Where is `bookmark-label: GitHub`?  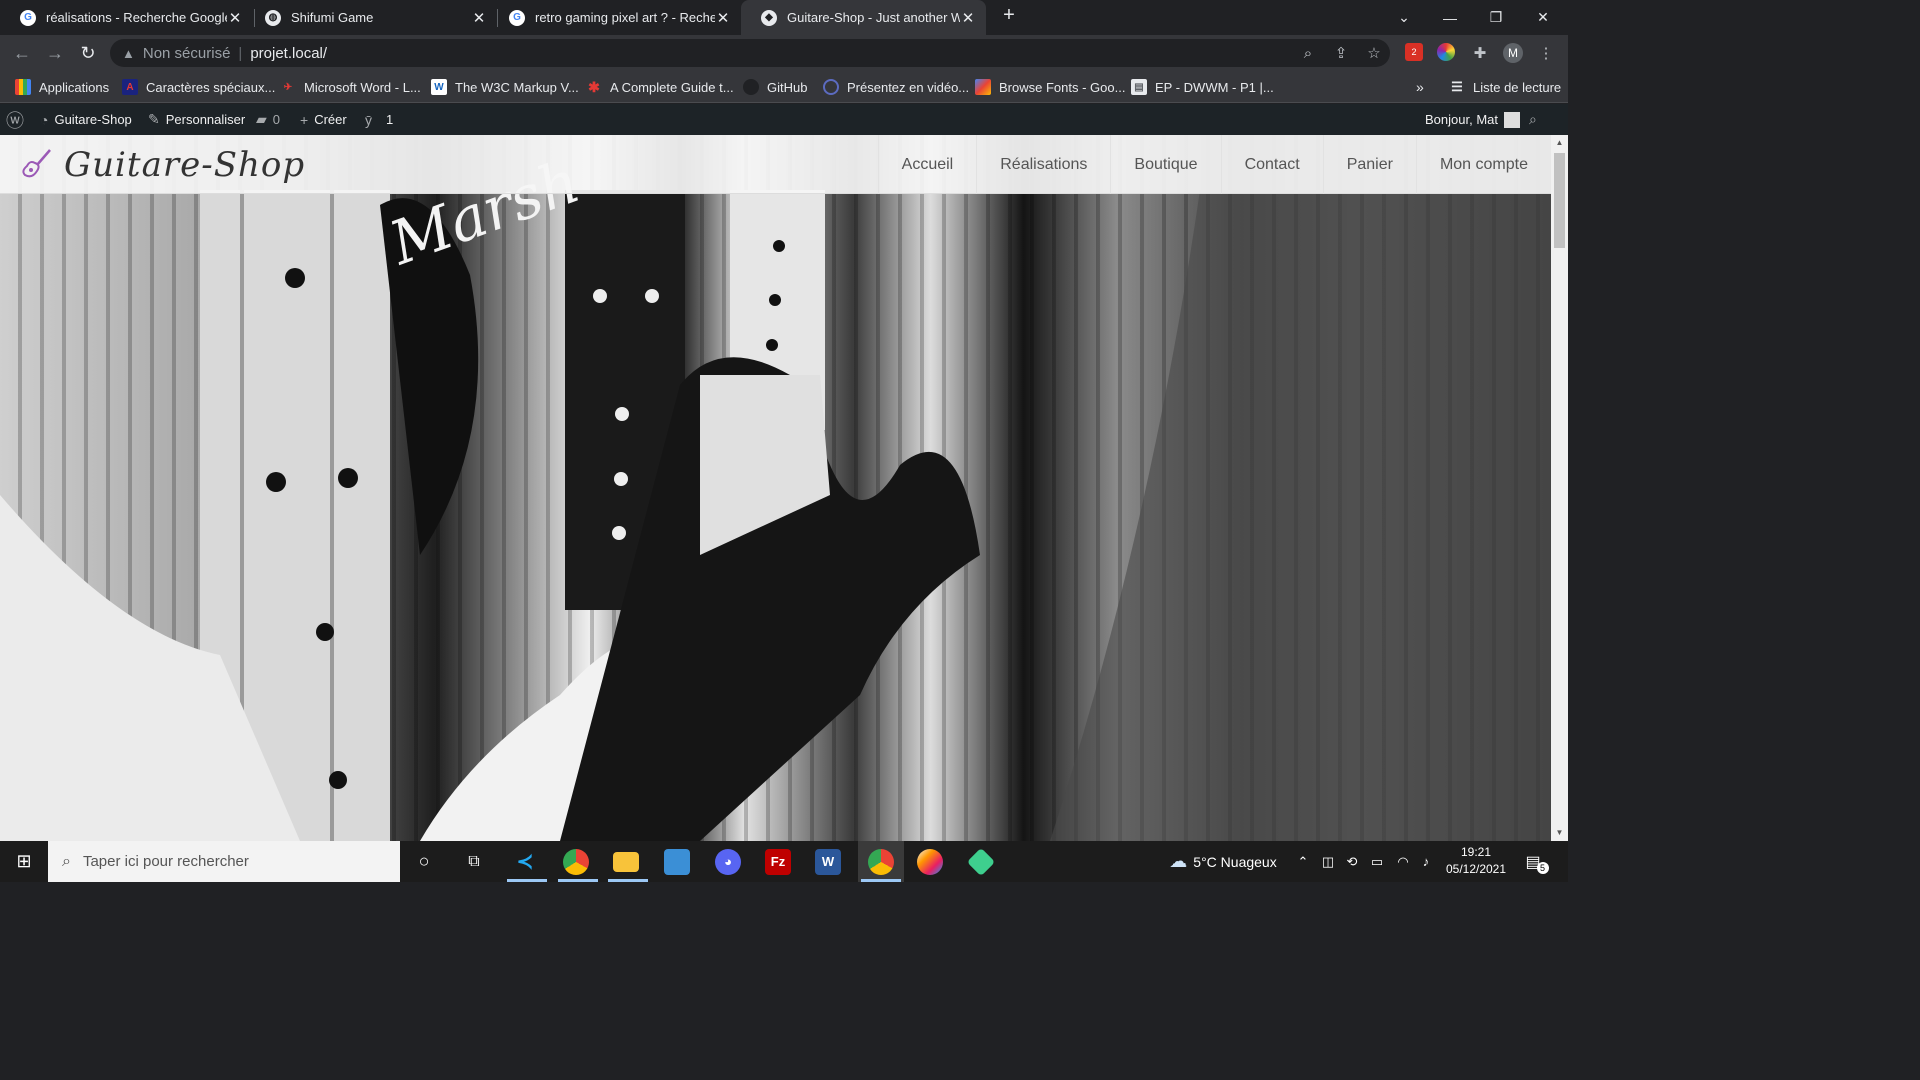 bookmark-label: GitHub is located at coordinates (787, 87).